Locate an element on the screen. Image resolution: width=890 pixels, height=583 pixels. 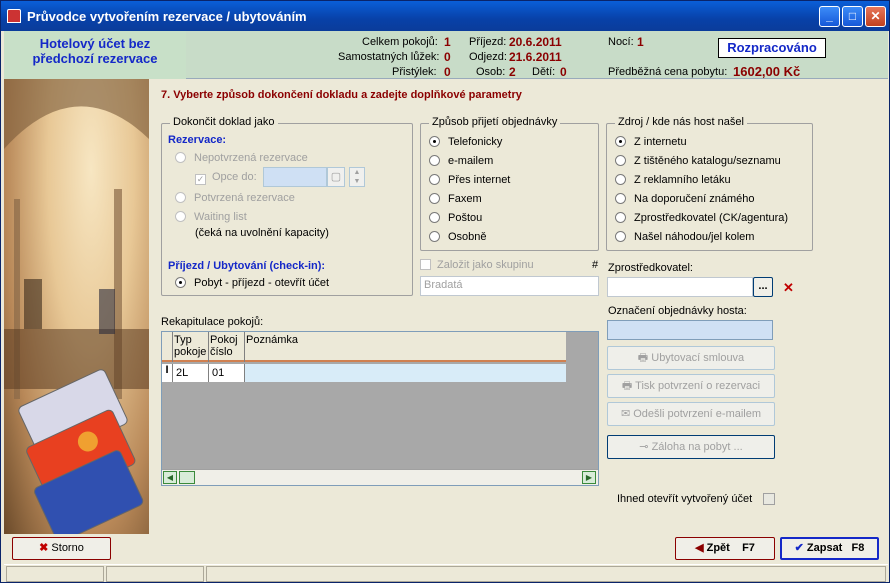
table-row: I 2L 01 is located at coordinates (364, 373).